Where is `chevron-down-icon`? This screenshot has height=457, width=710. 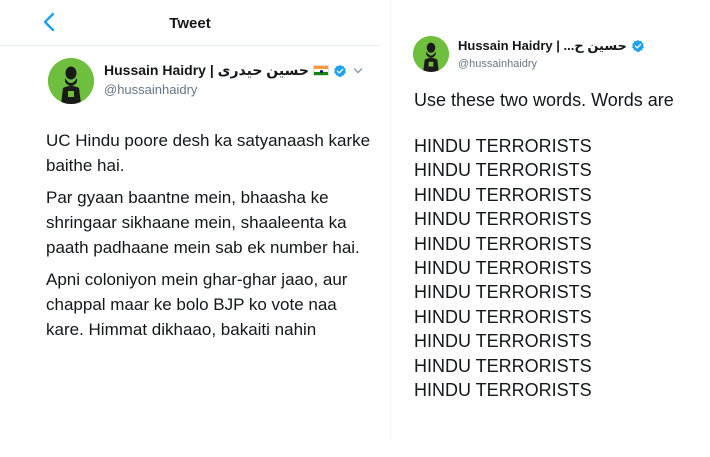 chevron-down-icon is located at coordinates (358, 71).